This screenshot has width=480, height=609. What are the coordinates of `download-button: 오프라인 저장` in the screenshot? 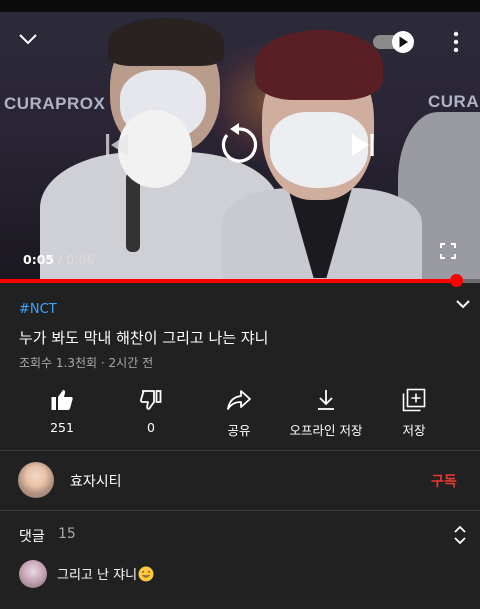 It's located at (326, 412).